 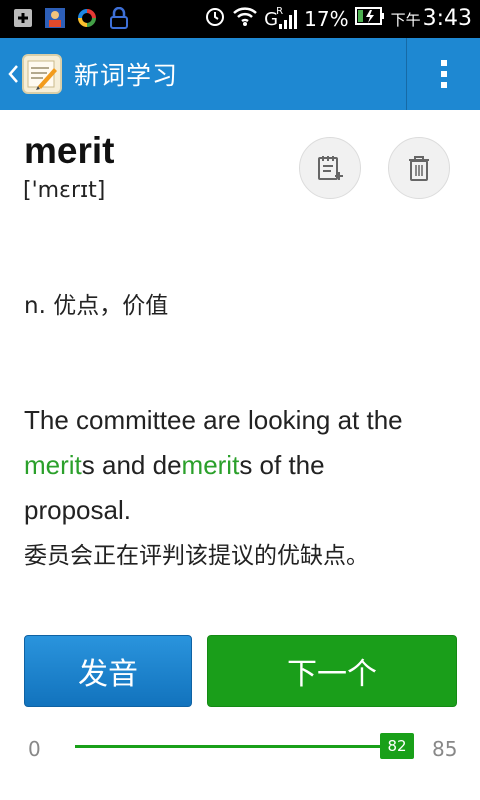 What do you see at coordinates (131, 465) in the screenshot?
I see `example-text: s and de` at bounding box center [131, 465].